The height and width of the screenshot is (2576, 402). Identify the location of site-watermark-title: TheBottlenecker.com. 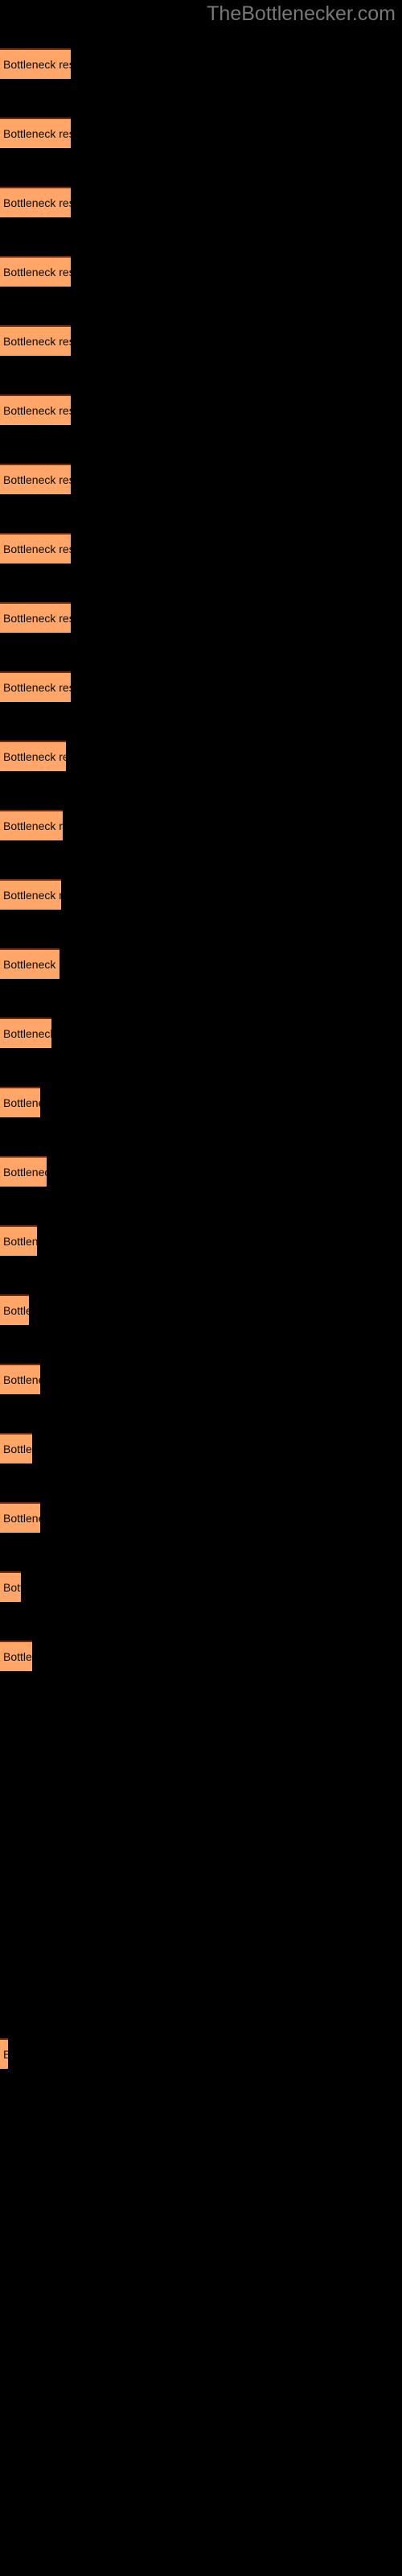
(301, 13).